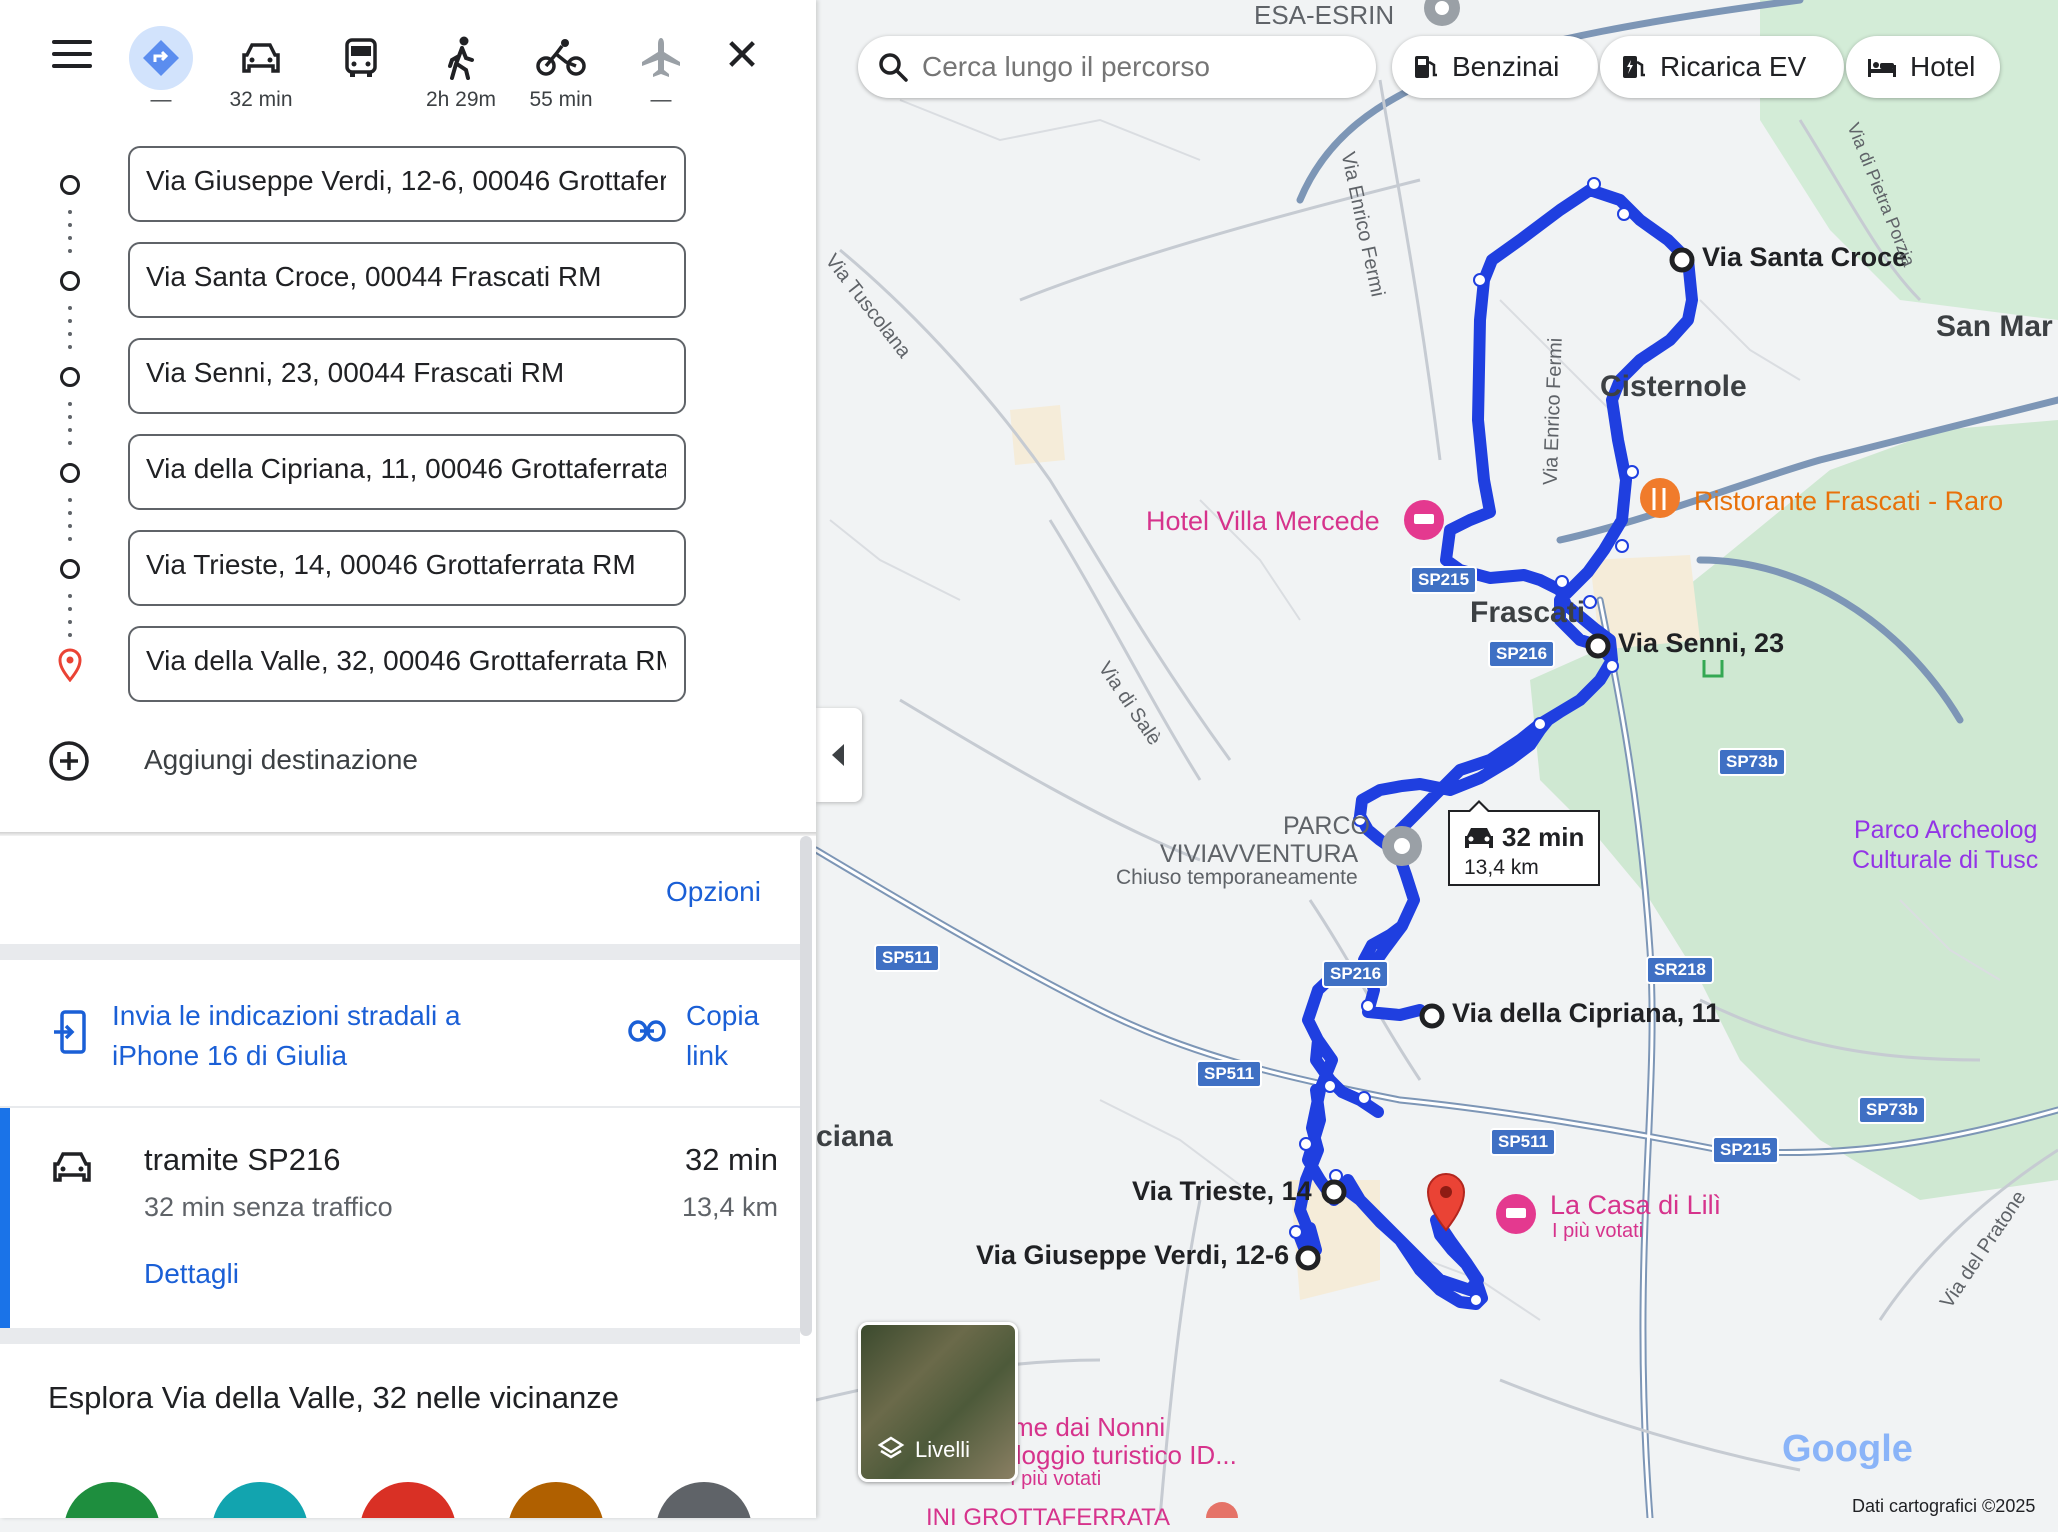  I want to click on waypoint-label-senni: Via Senni, 23, so click(1701, 643).